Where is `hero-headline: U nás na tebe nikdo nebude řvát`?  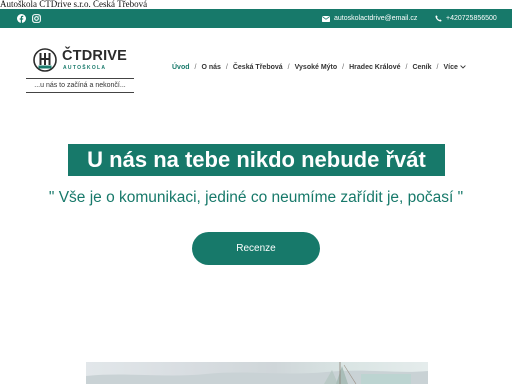 hero-headline: U nás na tebe nikdo nebude řvát is located at coordinates (256, 160).